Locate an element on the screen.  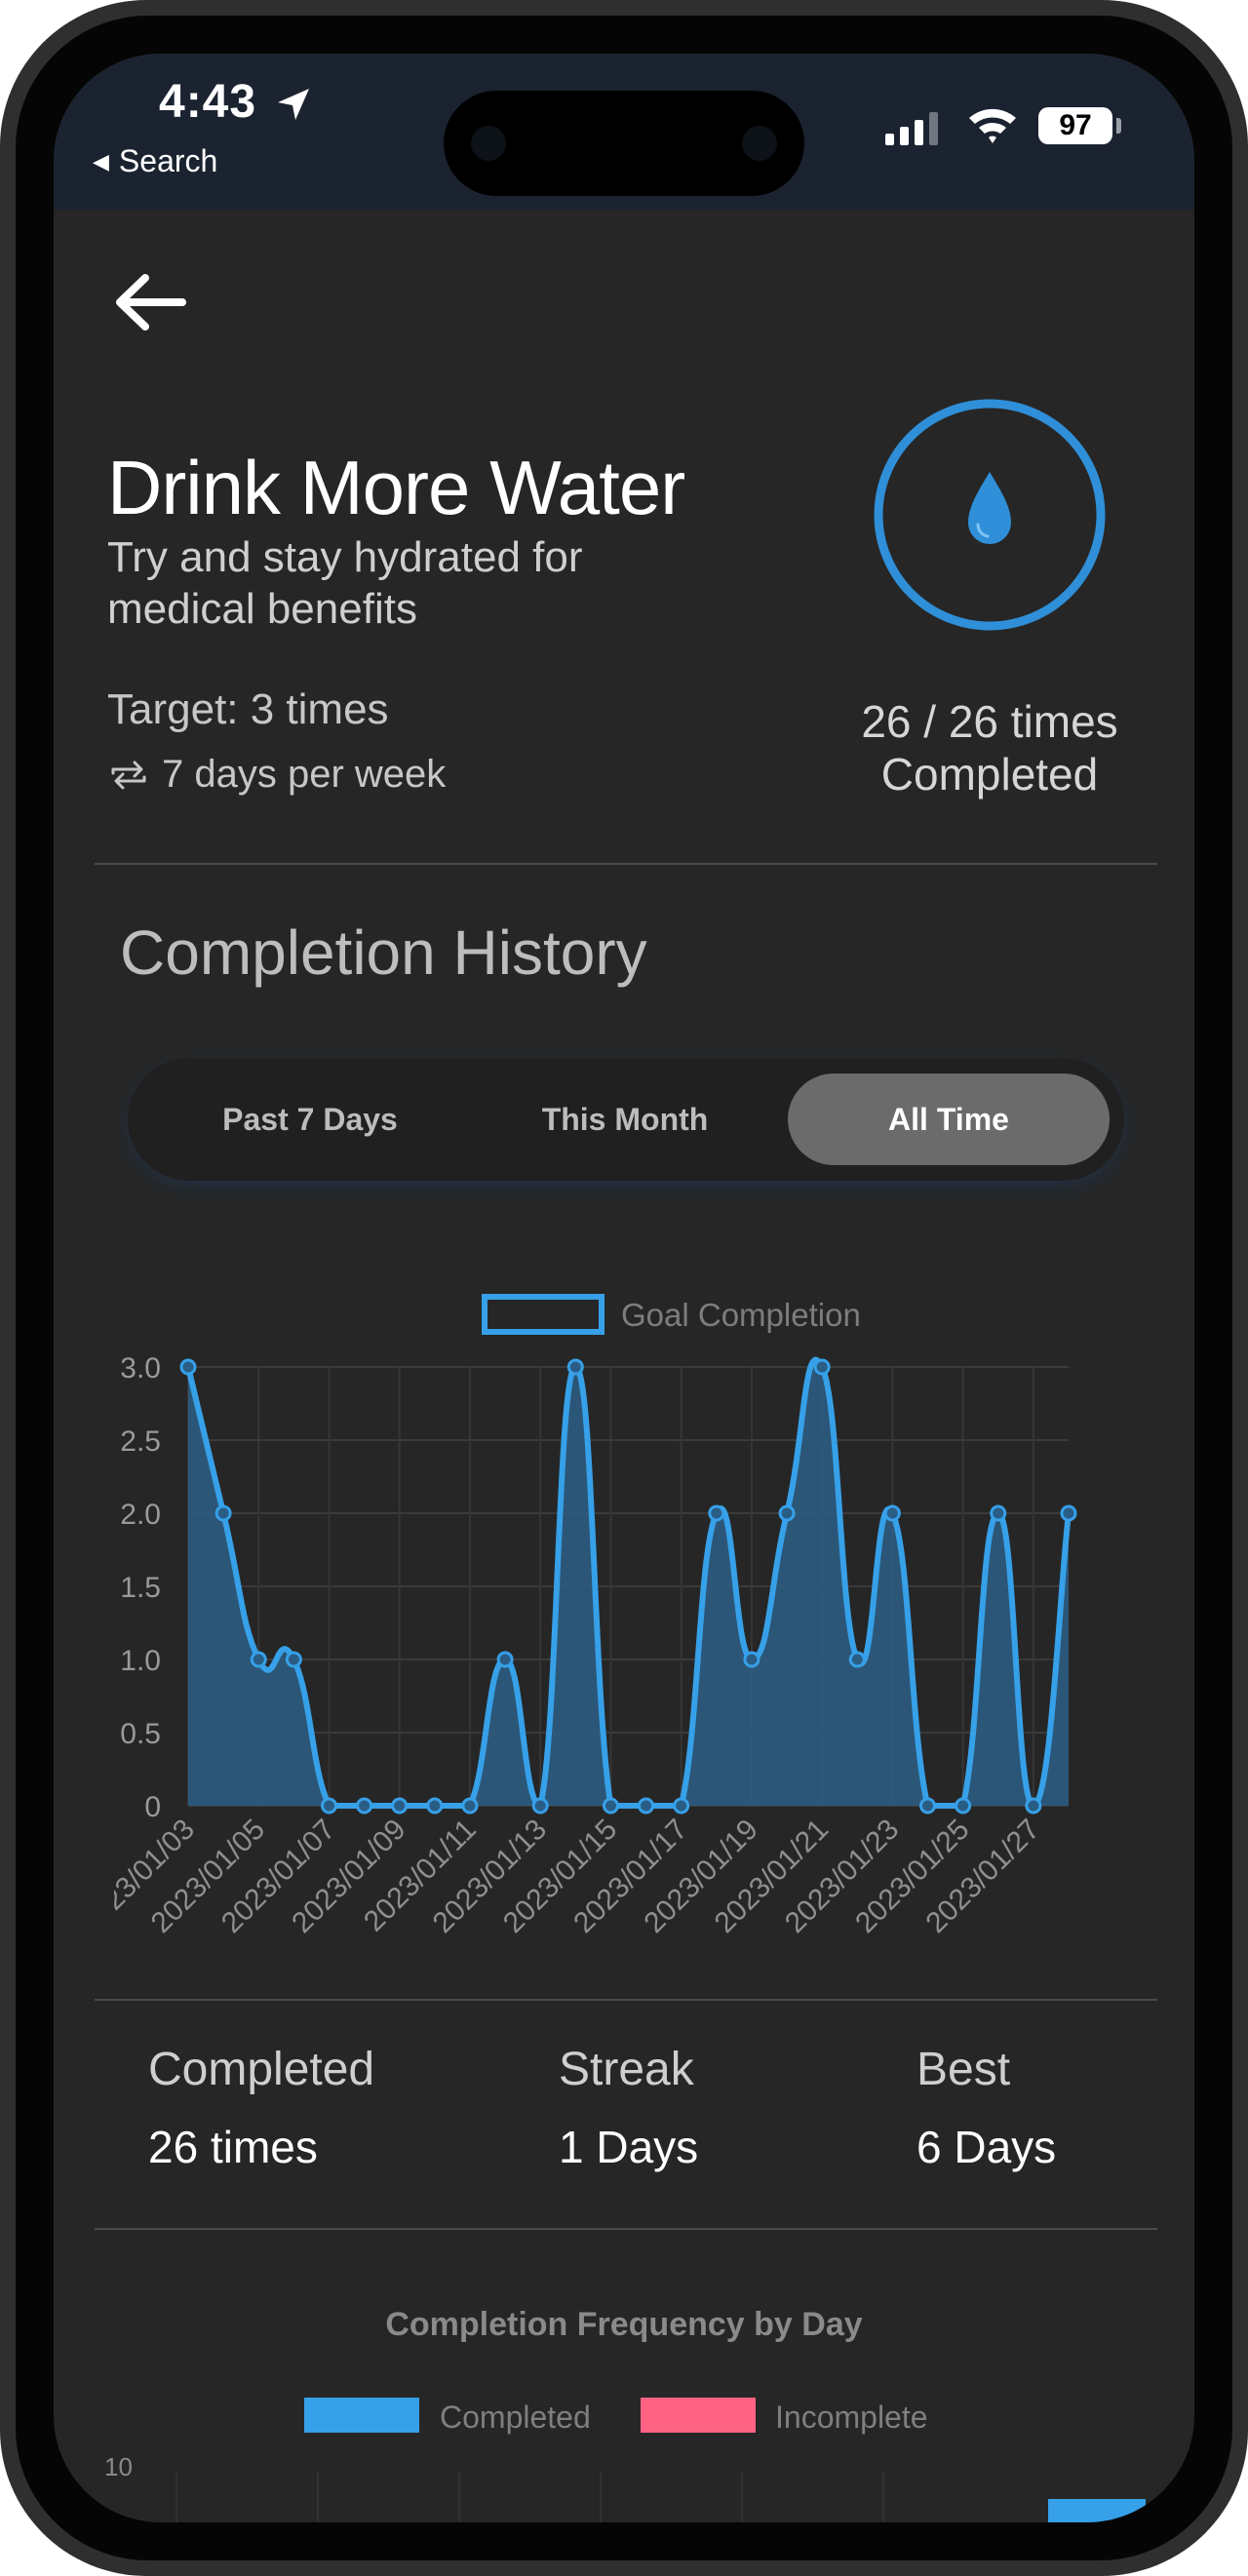
habit-title: Drink More Water is located at coordinates (396, 487).